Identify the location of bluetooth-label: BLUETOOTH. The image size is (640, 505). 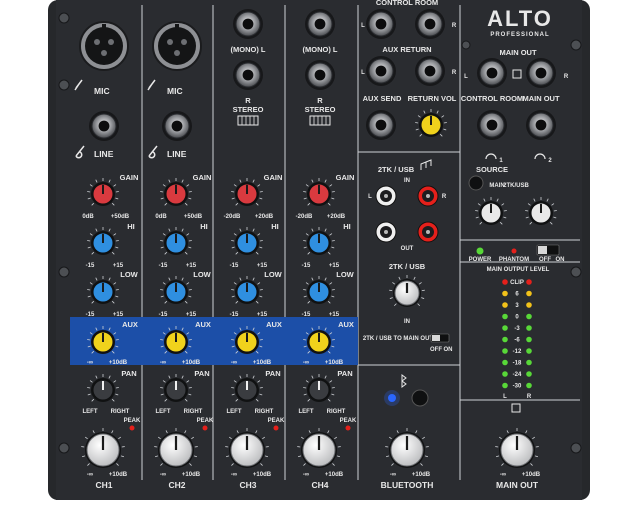
(407, 485).